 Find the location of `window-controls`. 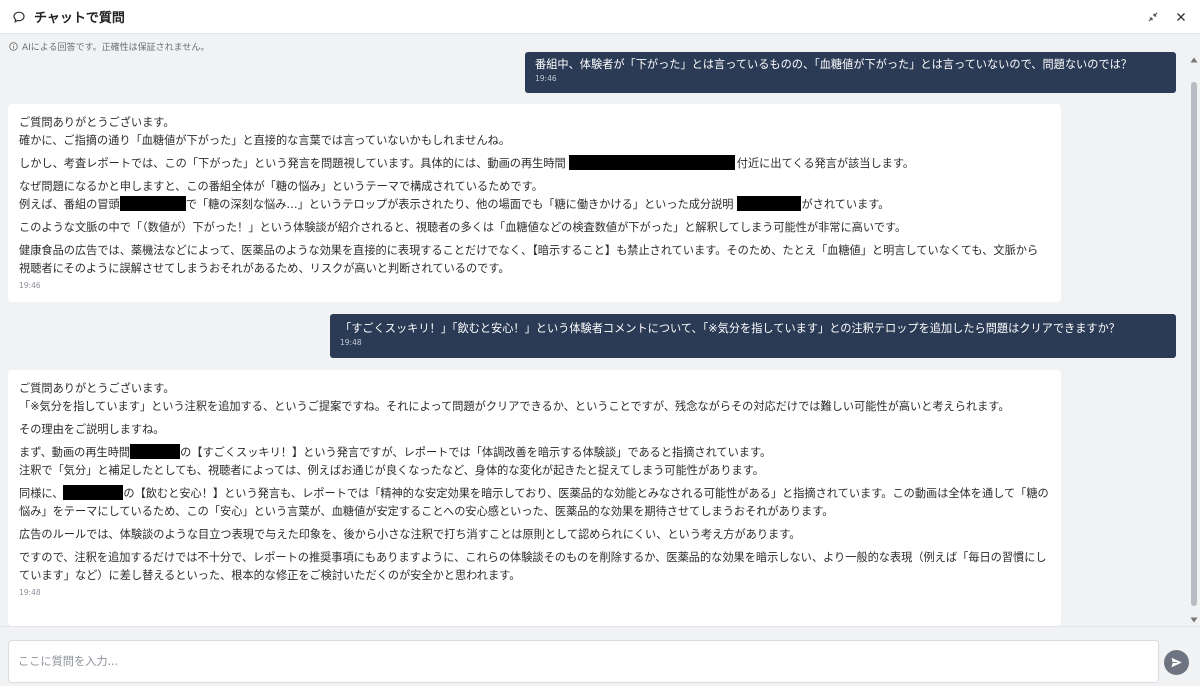

window-controls is located at coordinates (1167, 17).